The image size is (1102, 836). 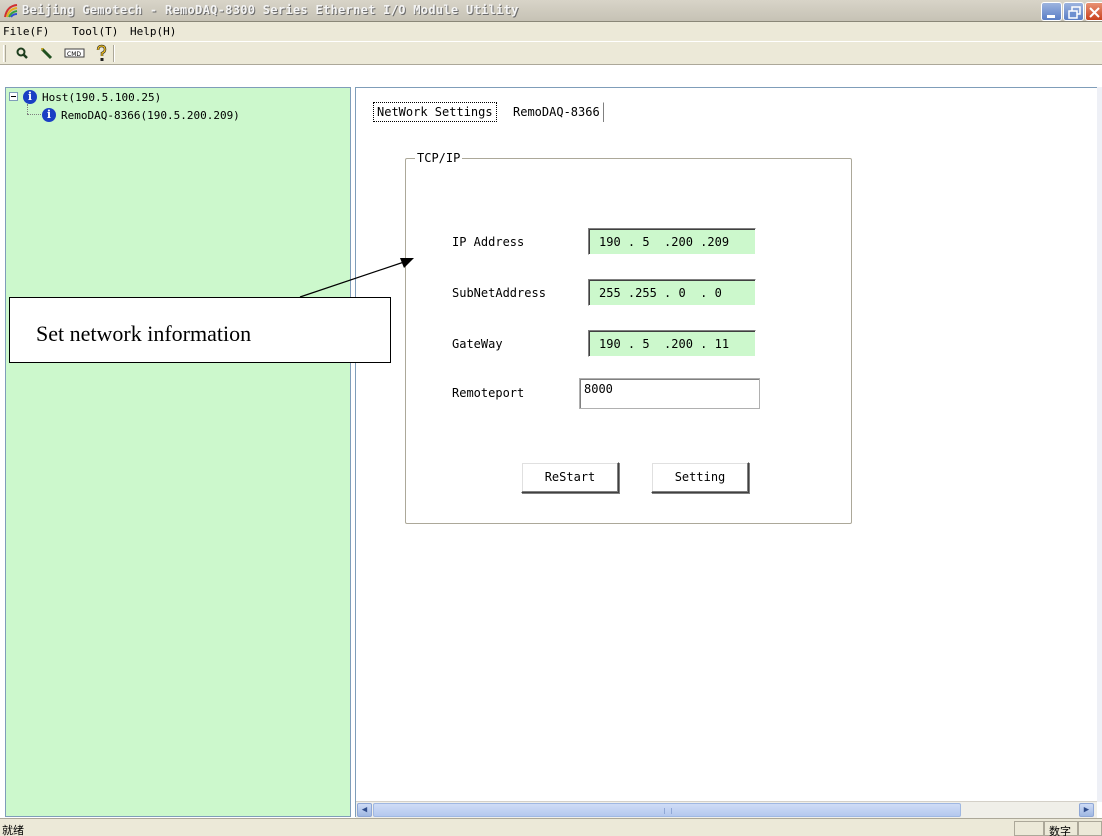 I want to click on menu-file: File(F), so click(x=26, y=31).